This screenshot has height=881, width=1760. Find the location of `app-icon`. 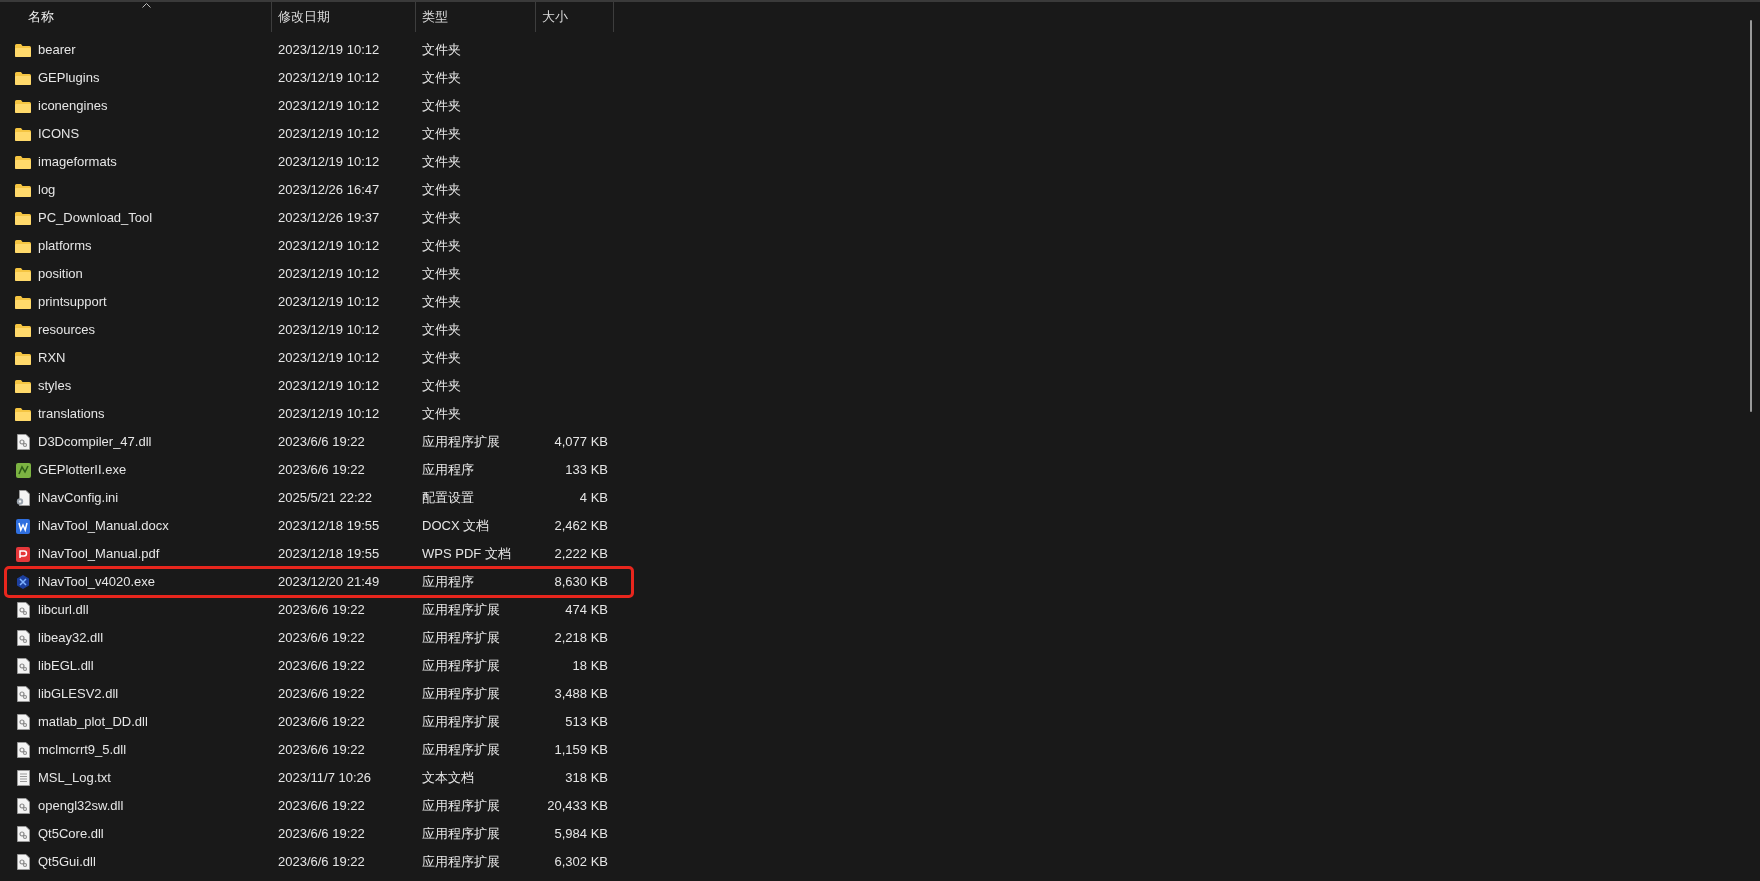

app-icon is located at coordinates (23, 470).